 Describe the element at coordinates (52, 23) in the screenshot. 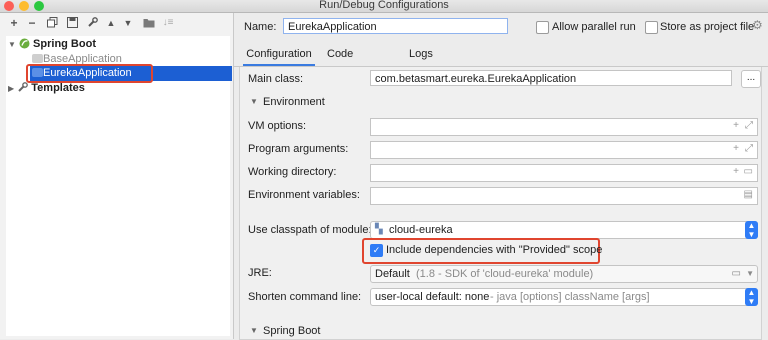

I see `copy-icon` at that location.